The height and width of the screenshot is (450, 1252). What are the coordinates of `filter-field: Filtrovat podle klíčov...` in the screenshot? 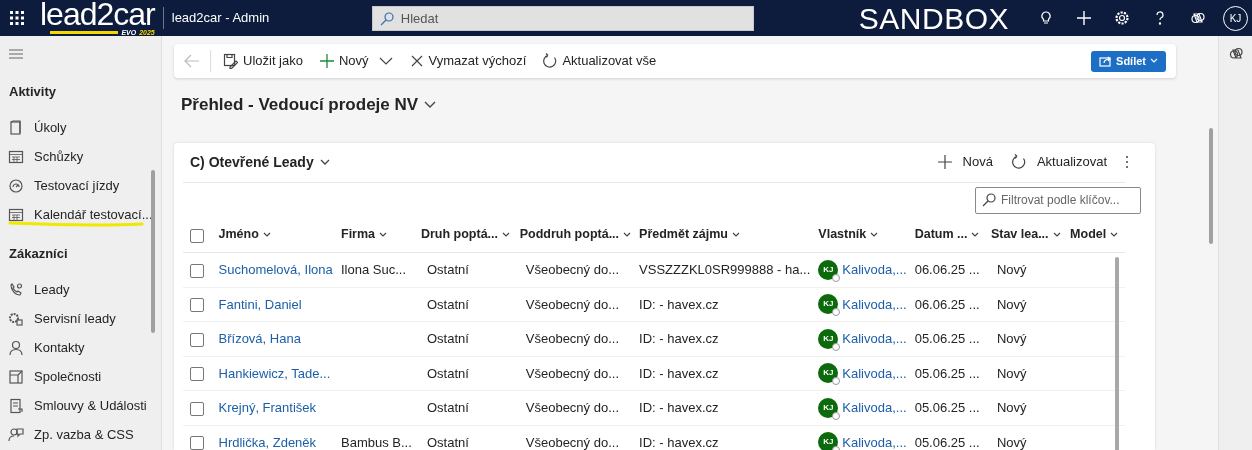 It's located at (1058, 200).